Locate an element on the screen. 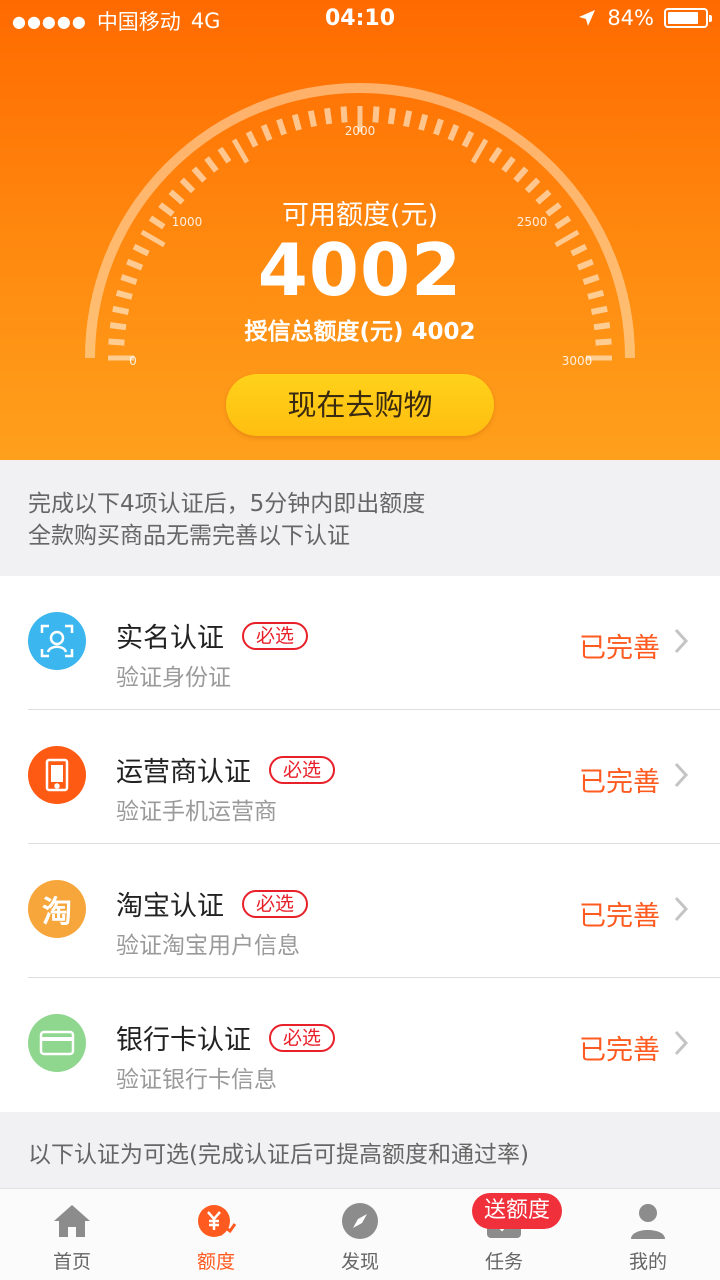 This screenshot has height=1280, width=720. notice-line: 全款购买商品无需完善以下认证 is located at coordinates (189, 536).